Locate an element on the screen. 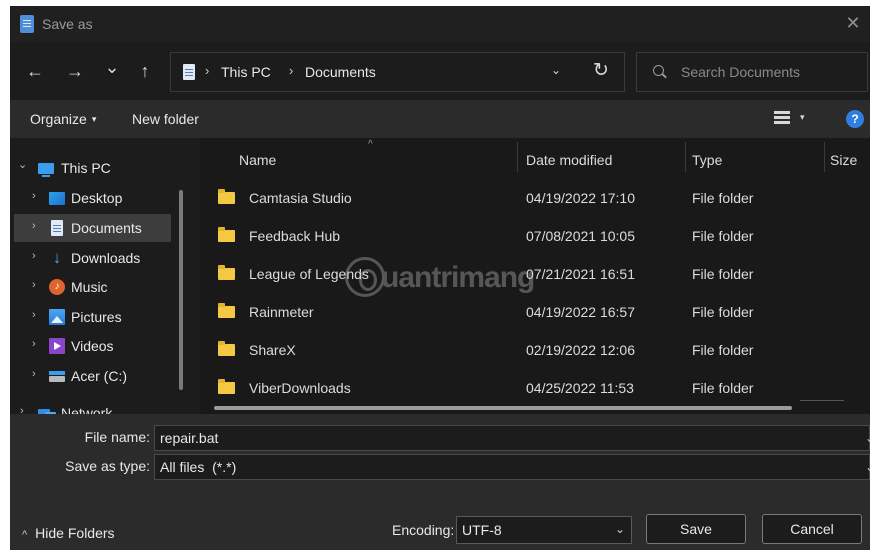 This screenshot has height=550, width=870. sidebar-item-music: › ♪ Music is located at coordinates (101, 287).